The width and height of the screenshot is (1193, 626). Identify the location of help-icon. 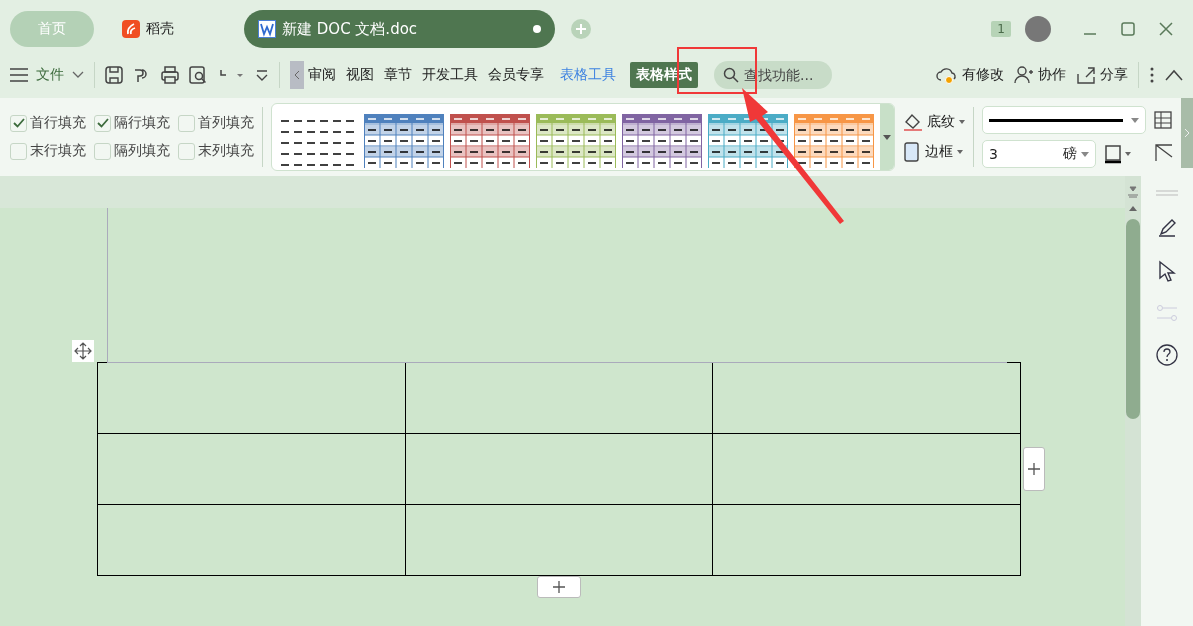
(1167, 355).